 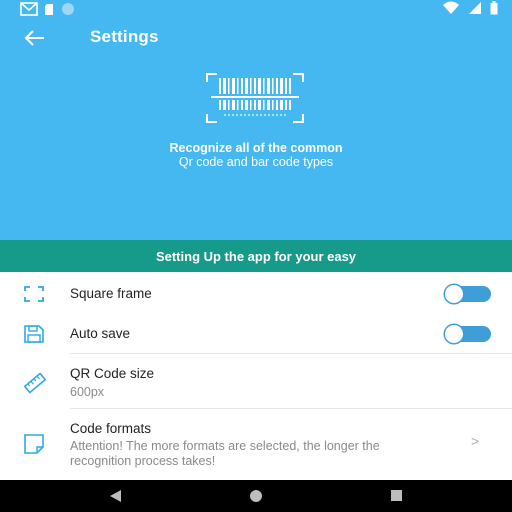 What do you see at coordinates (34, 334) in the screenshot?
I see `save-disk-icon` at bounding box center [34, 334].